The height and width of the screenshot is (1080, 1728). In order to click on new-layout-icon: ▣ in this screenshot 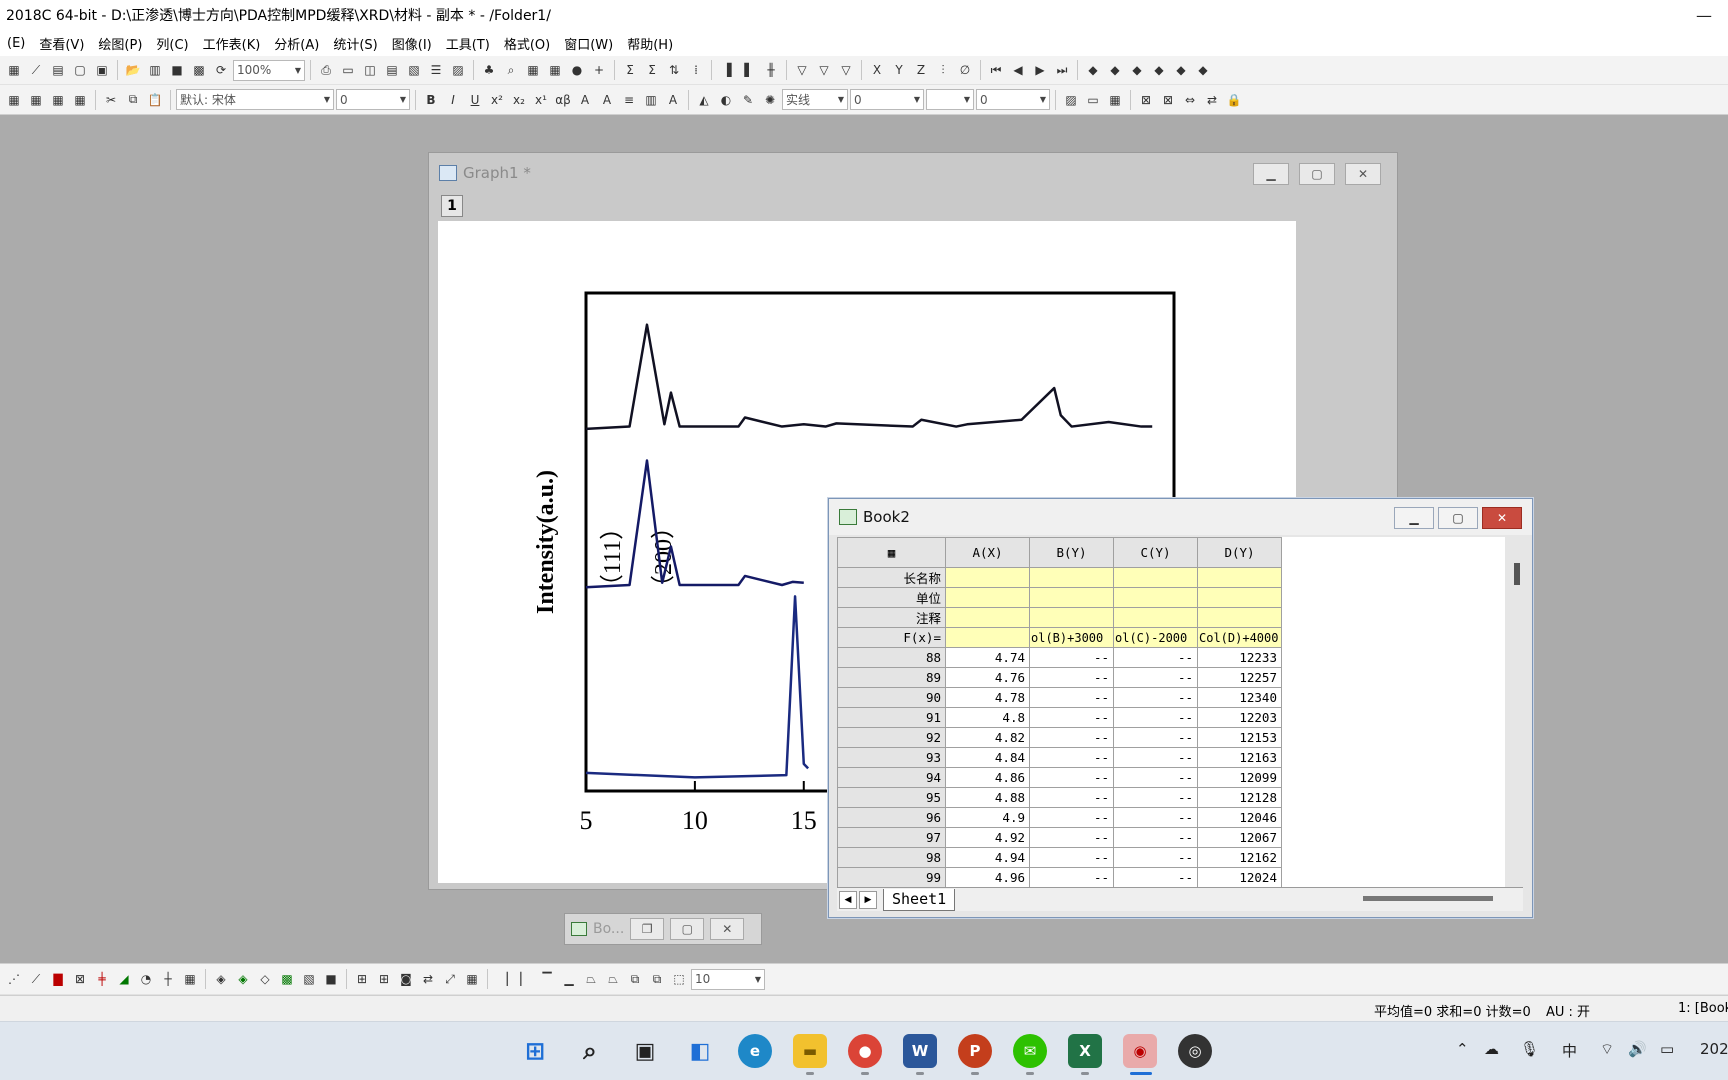, I will do `click(102, 70)`.